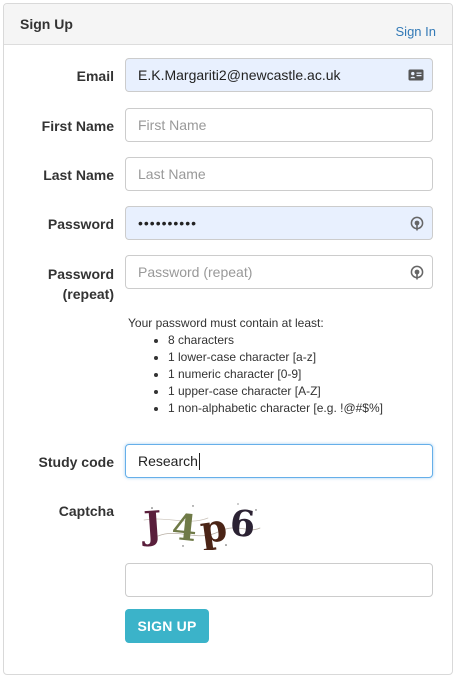  What do you see at coordinates (168, 461) in the screenshot?
I see `study-code-value: Research` at bounding box center [168, 461].